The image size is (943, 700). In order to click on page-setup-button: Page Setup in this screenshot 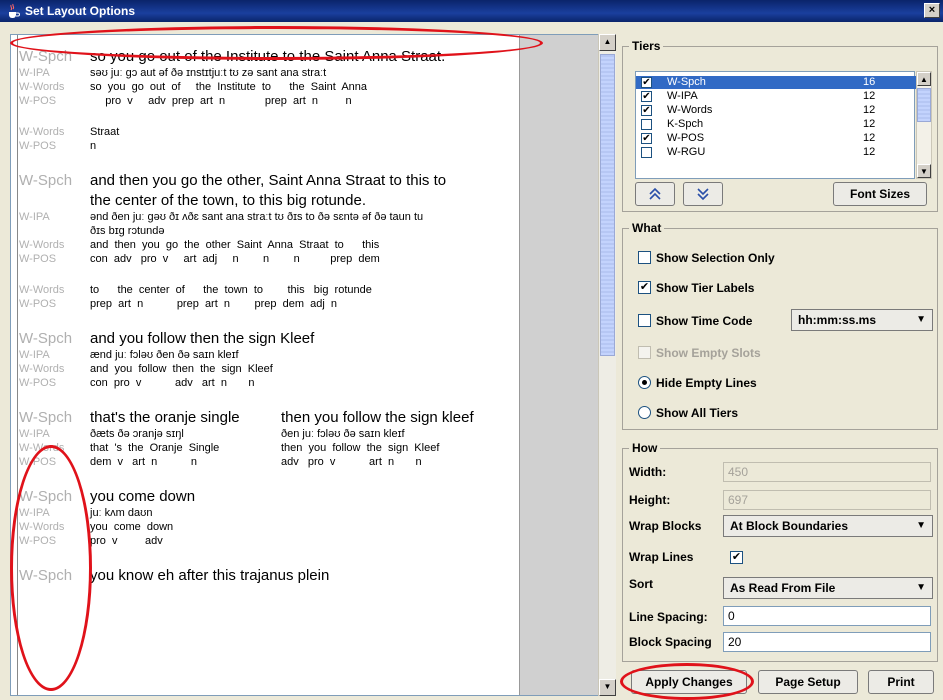, I will do `click(808, 682)`.